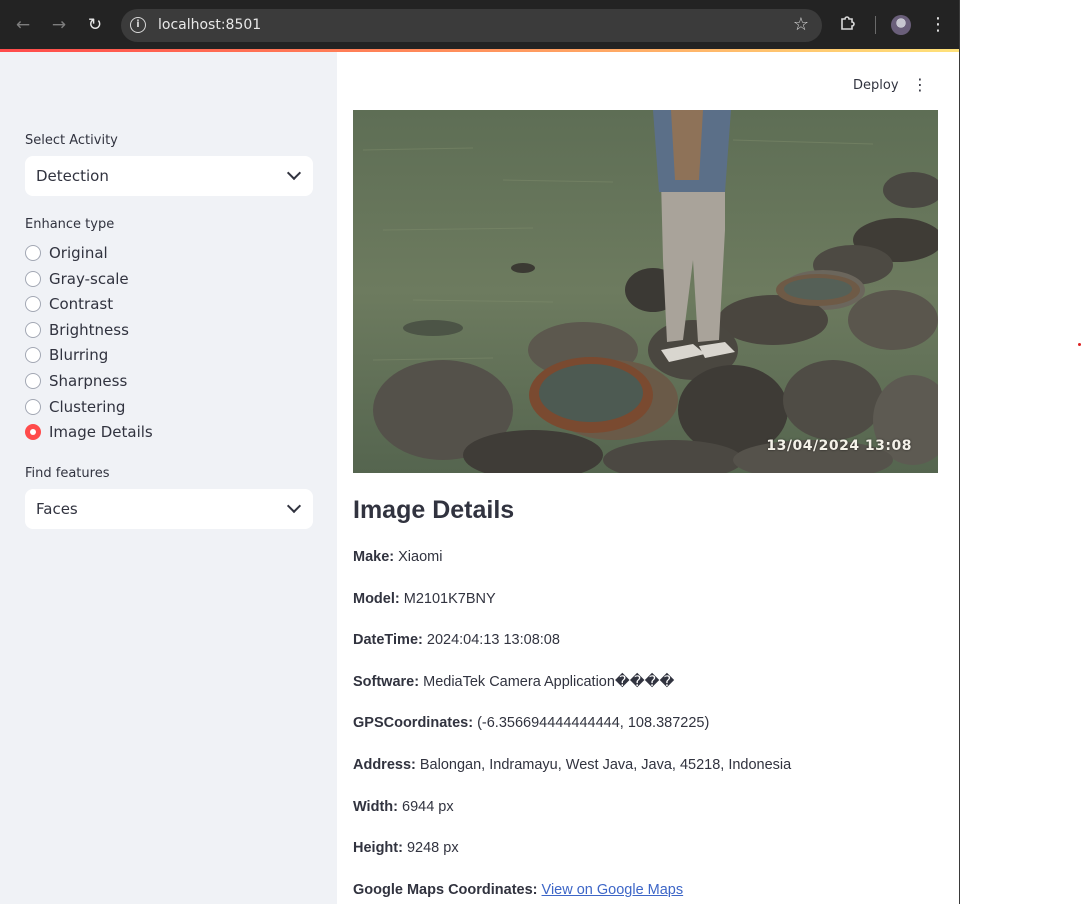  Describe the element at coordinates (155, 381) in the screenshot. I see `radio-sharpness: Sharpness` at that location.